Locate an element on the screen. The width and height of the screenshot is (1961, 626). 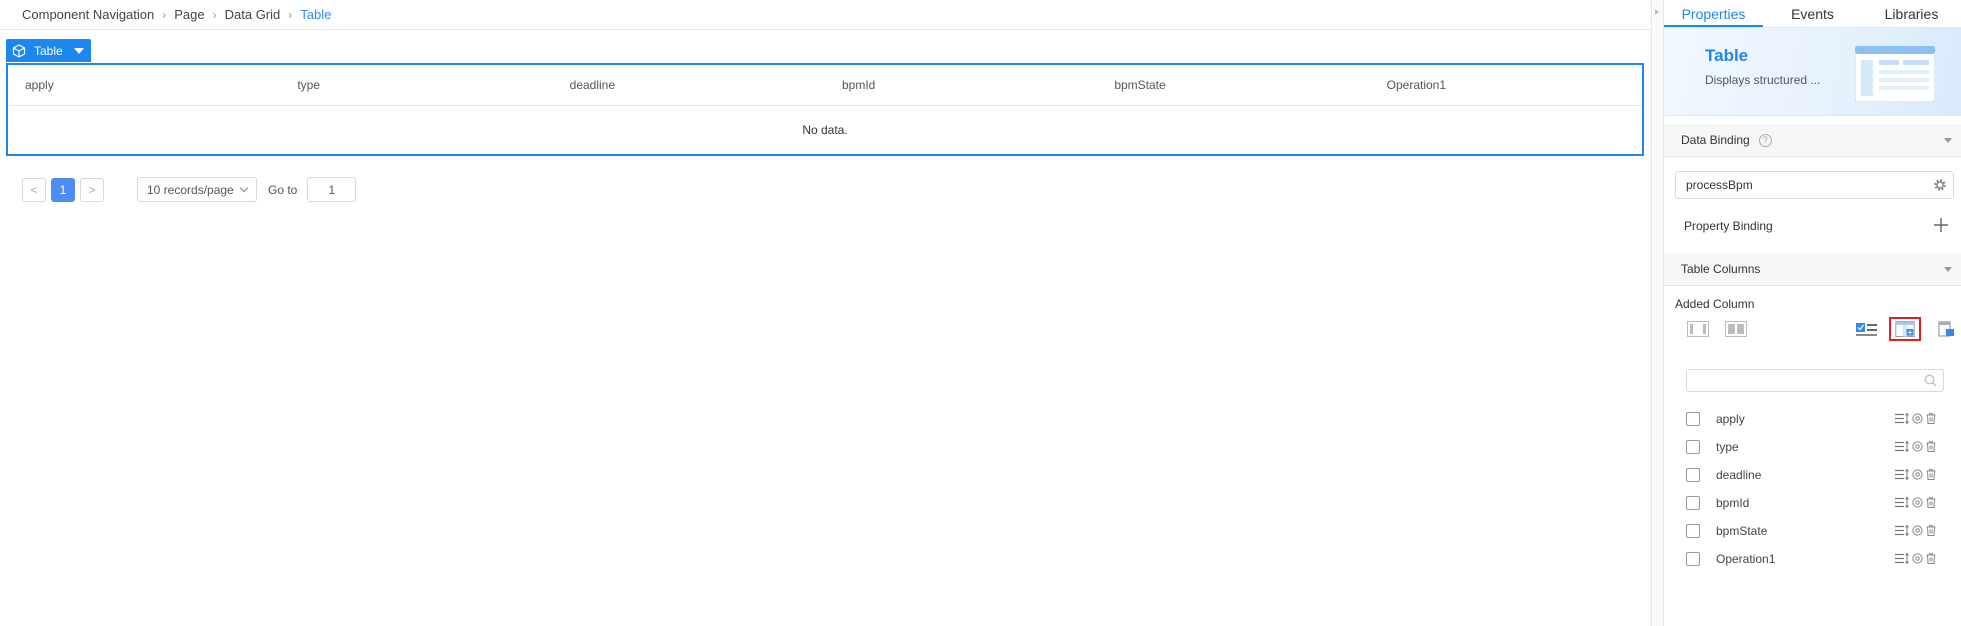
component-title: Table is located at coordinates (1727, 55).